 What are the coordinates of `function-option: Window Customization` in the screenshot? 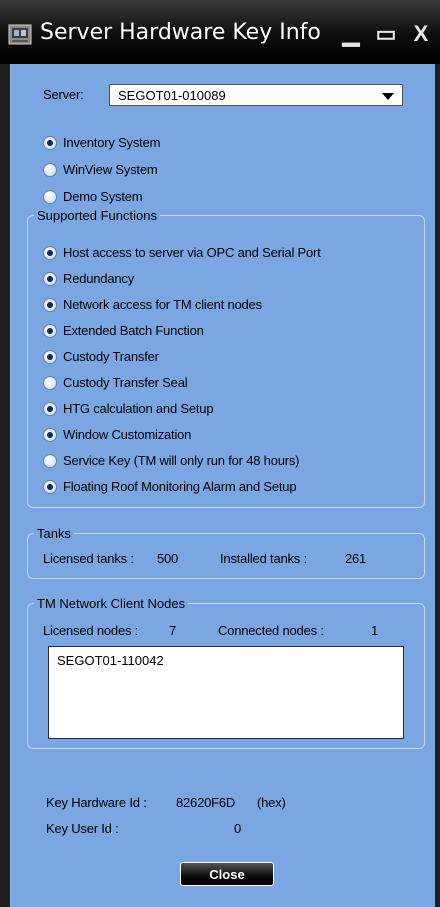 It's located at (228, 435).